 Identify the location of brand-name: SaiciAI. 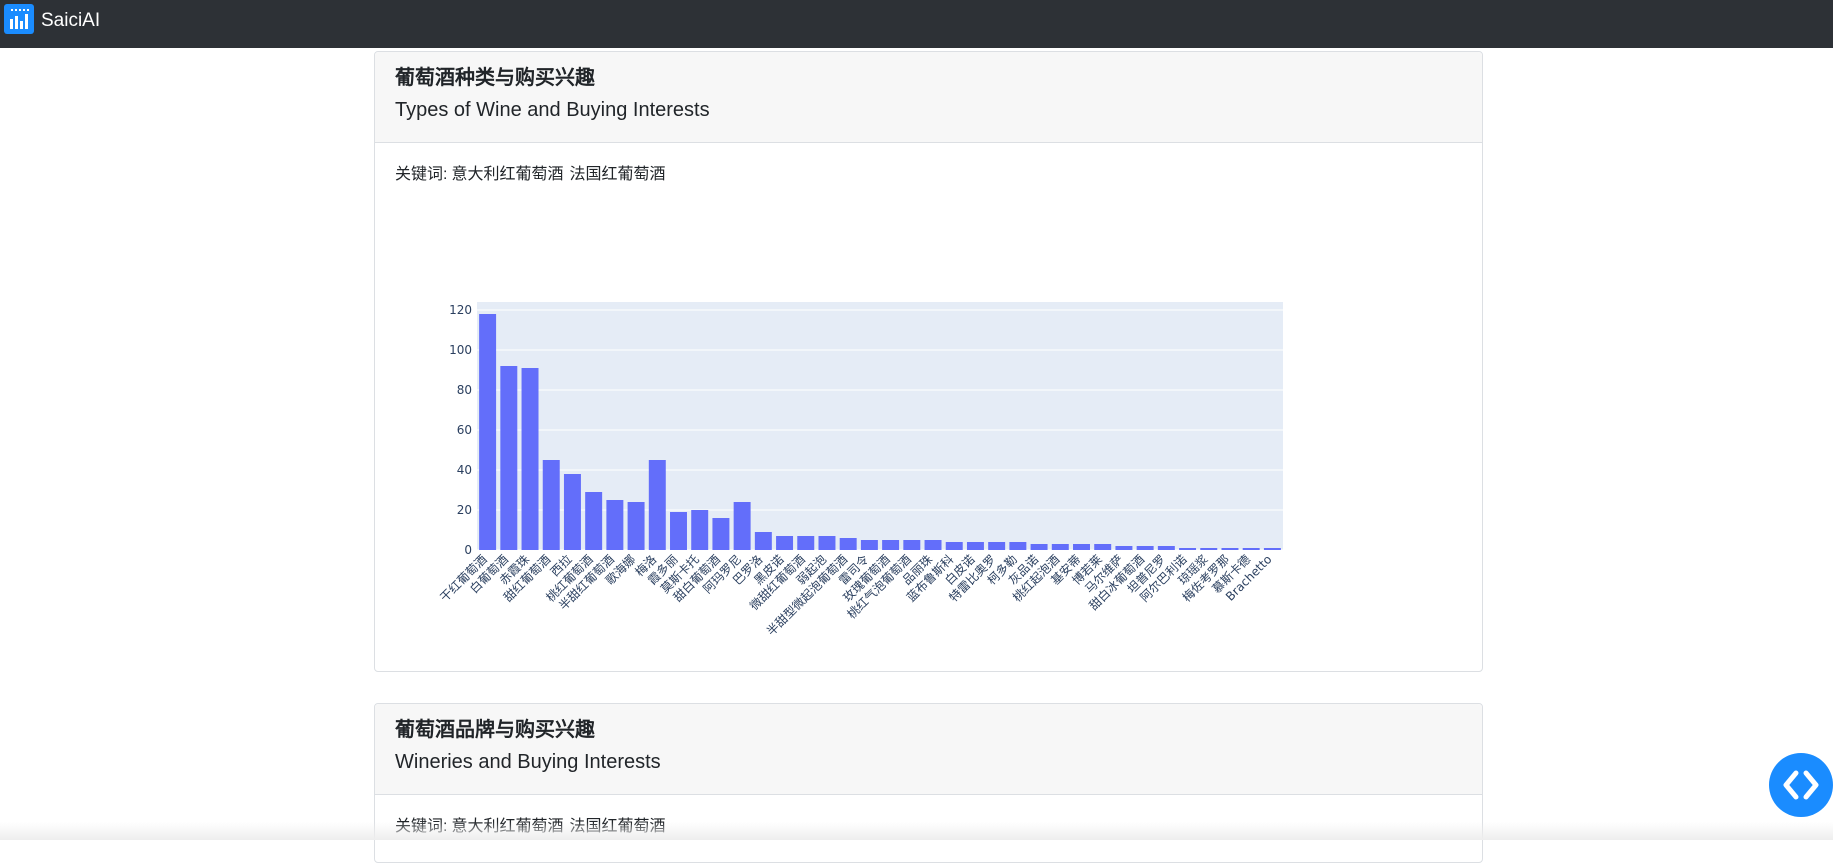
(70, 21).